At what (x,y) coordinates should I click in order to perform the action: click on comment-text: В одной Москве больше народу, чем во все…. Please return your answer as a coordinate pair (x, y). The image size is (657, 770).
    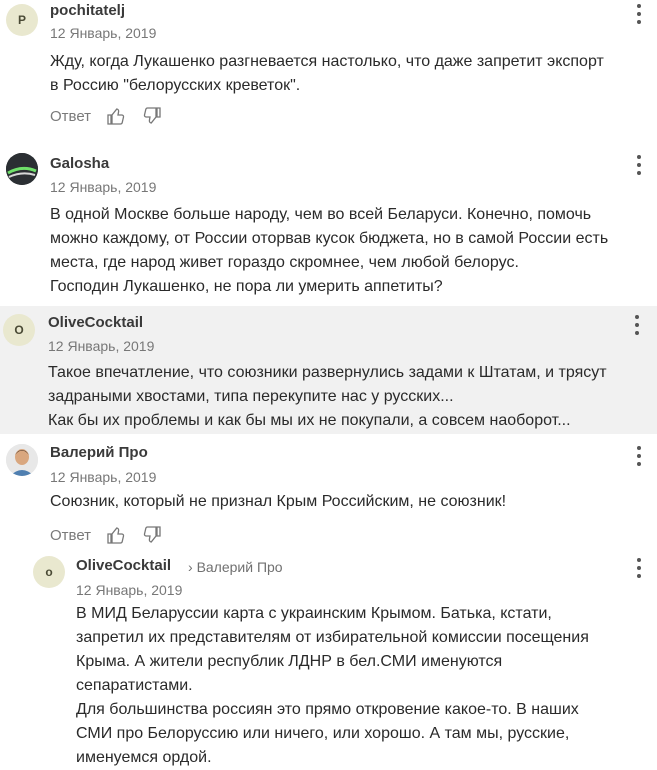
    Looking at the image, I should click on (329, 250).